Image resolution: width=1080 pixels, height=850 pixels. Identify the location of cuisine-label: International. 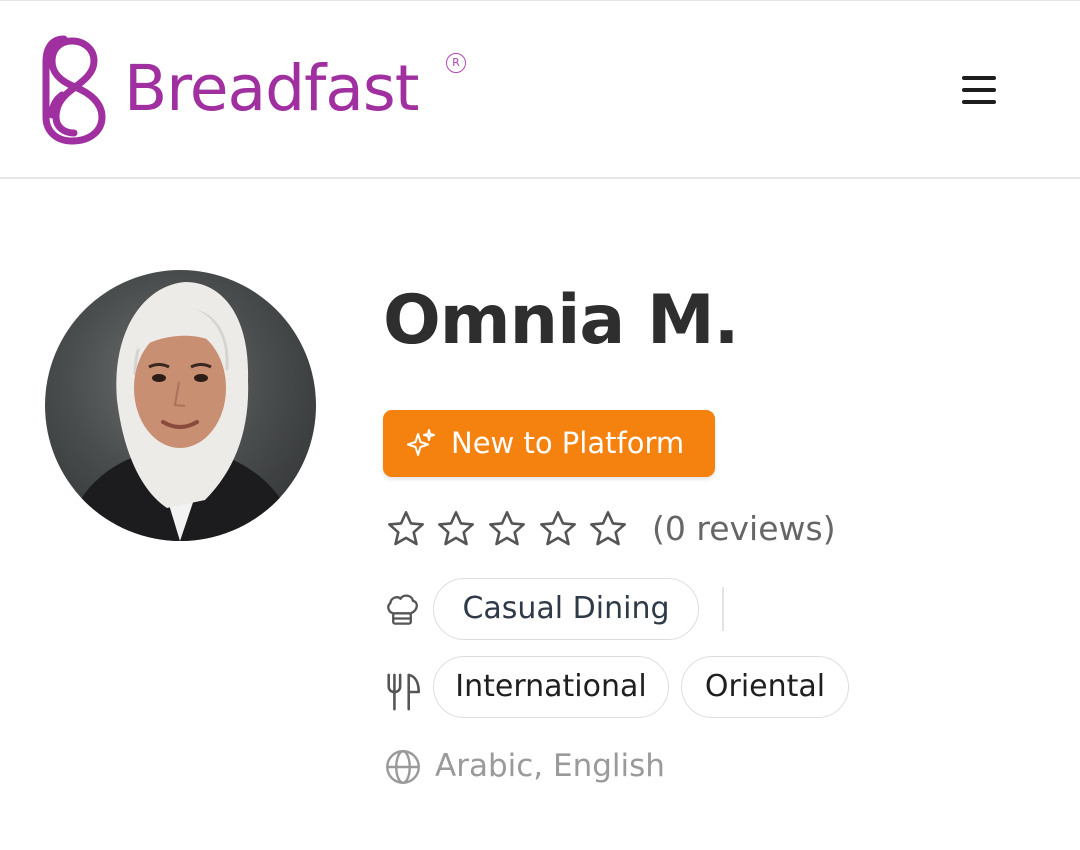
(551, 686).